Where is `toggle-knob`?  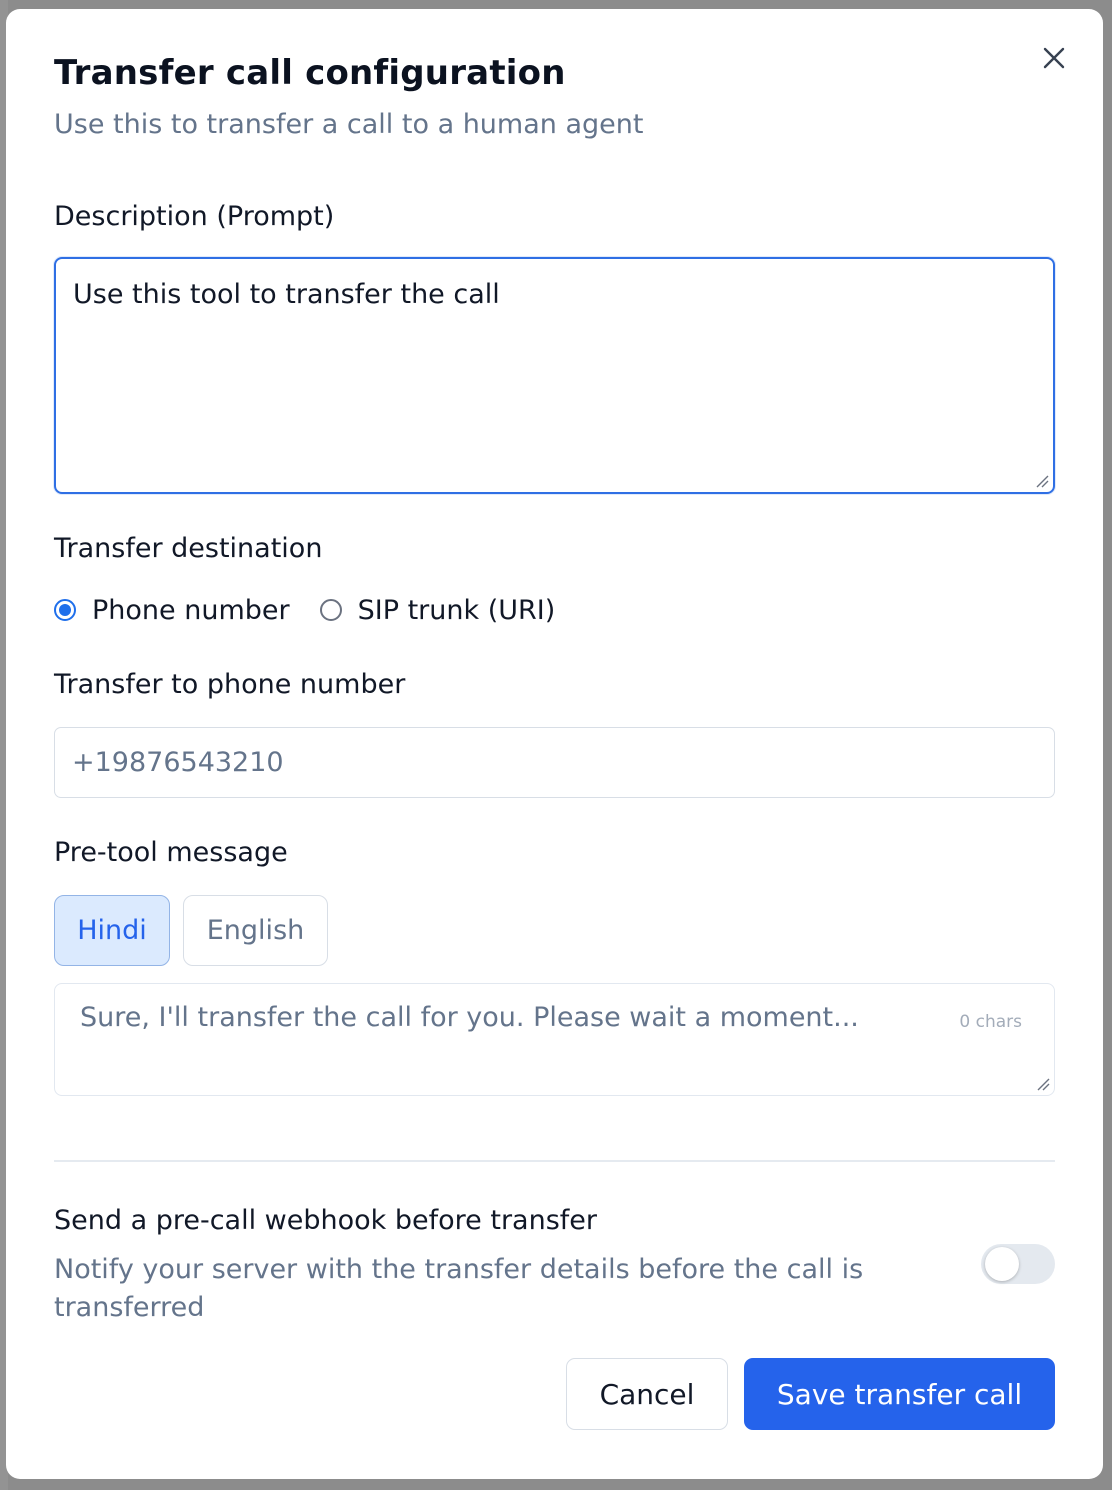
toggle-knob is located at coordinates (1002, 1264).